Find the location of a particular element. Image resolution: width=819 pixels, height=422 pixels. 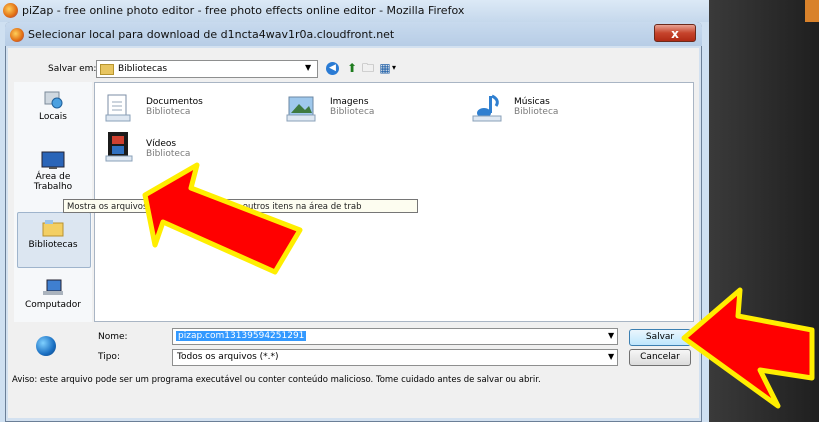

file-name: Vídeos is located at coordinates (161, 144).